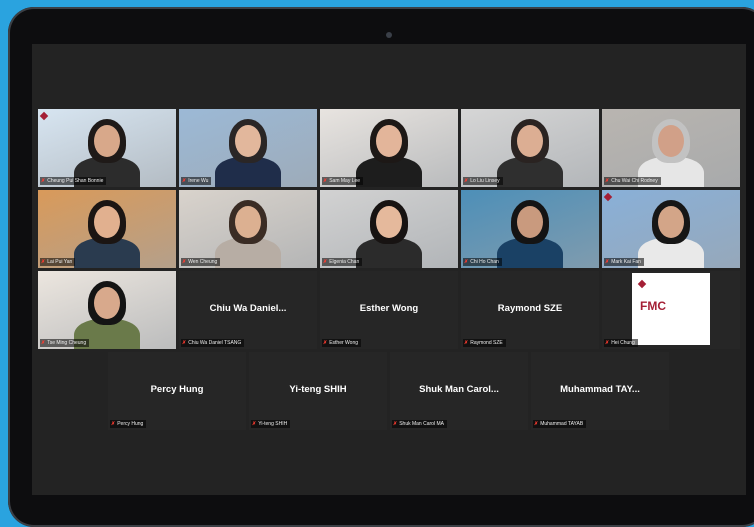  I want to click on participant-name-label: Hei Chung, so click(623, 343).